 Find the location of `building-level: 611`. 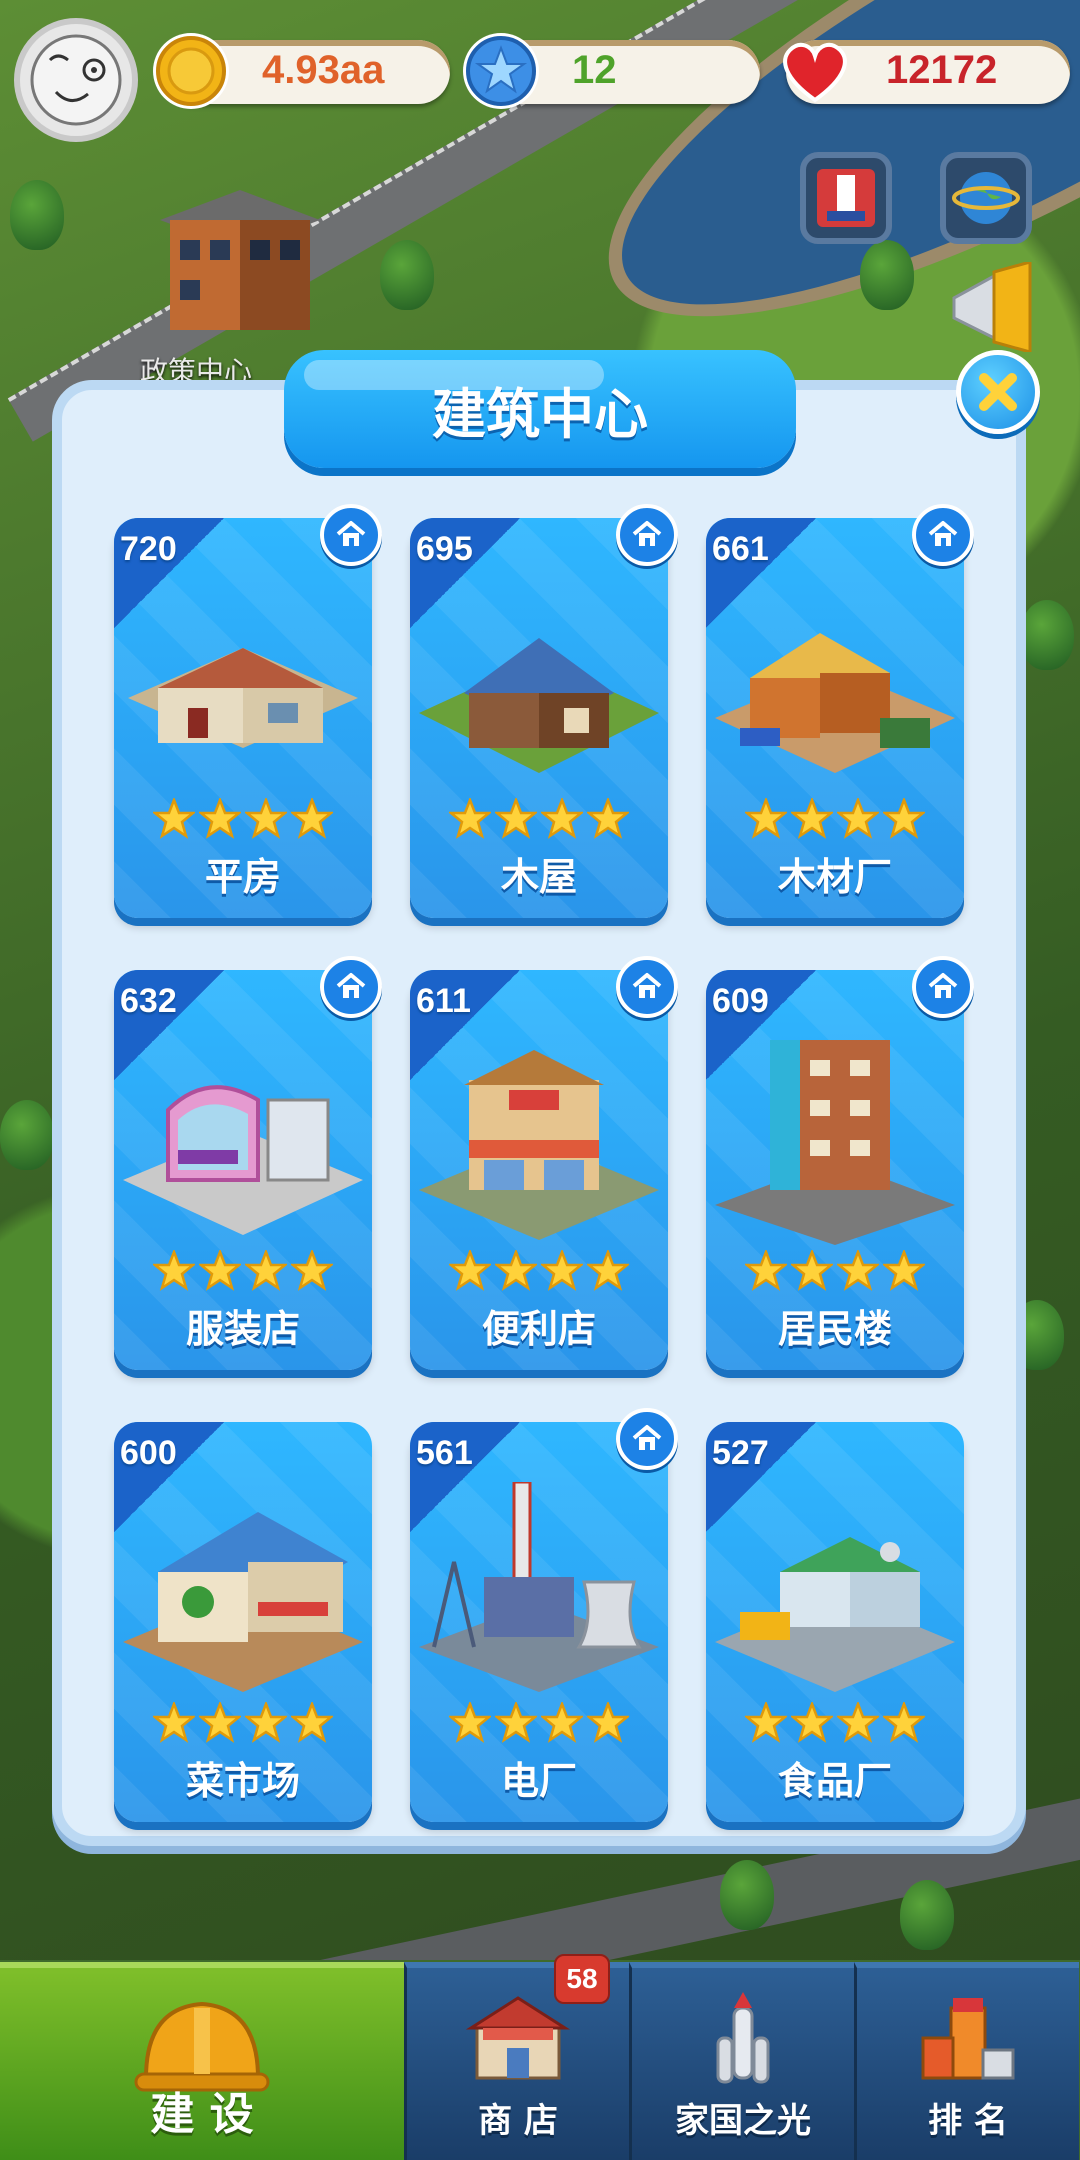

building-level: 611 is located at coordinates (443, 1001).